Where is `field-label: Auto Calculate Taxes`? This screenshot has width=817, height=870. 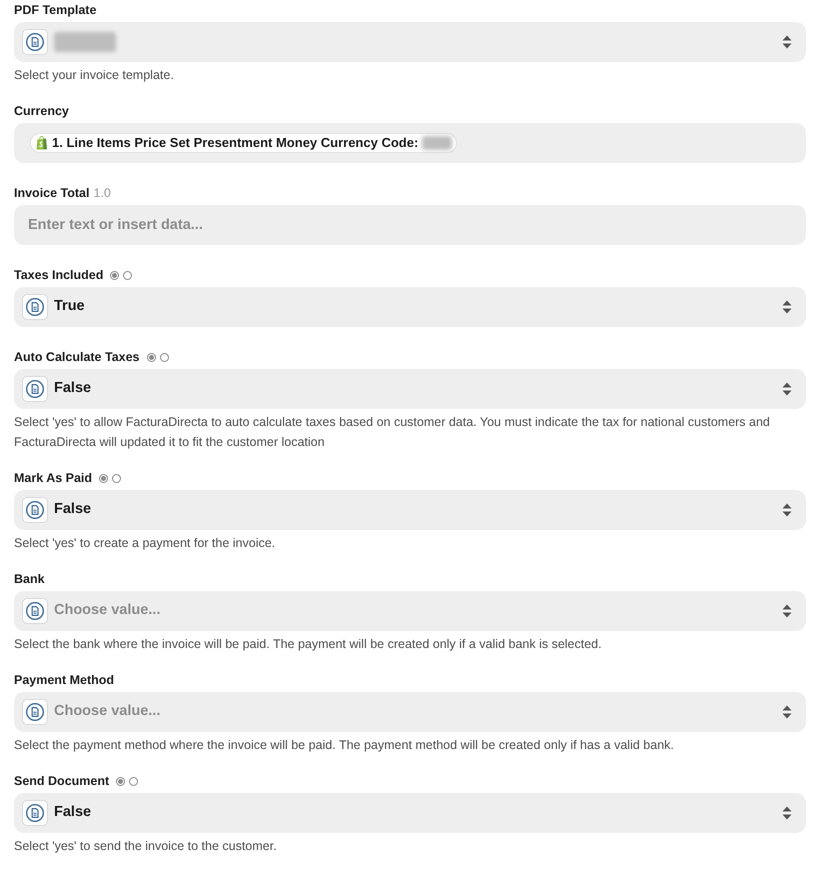 field-label: Auto Calculate Taxes is located at coordinates (77, 357).